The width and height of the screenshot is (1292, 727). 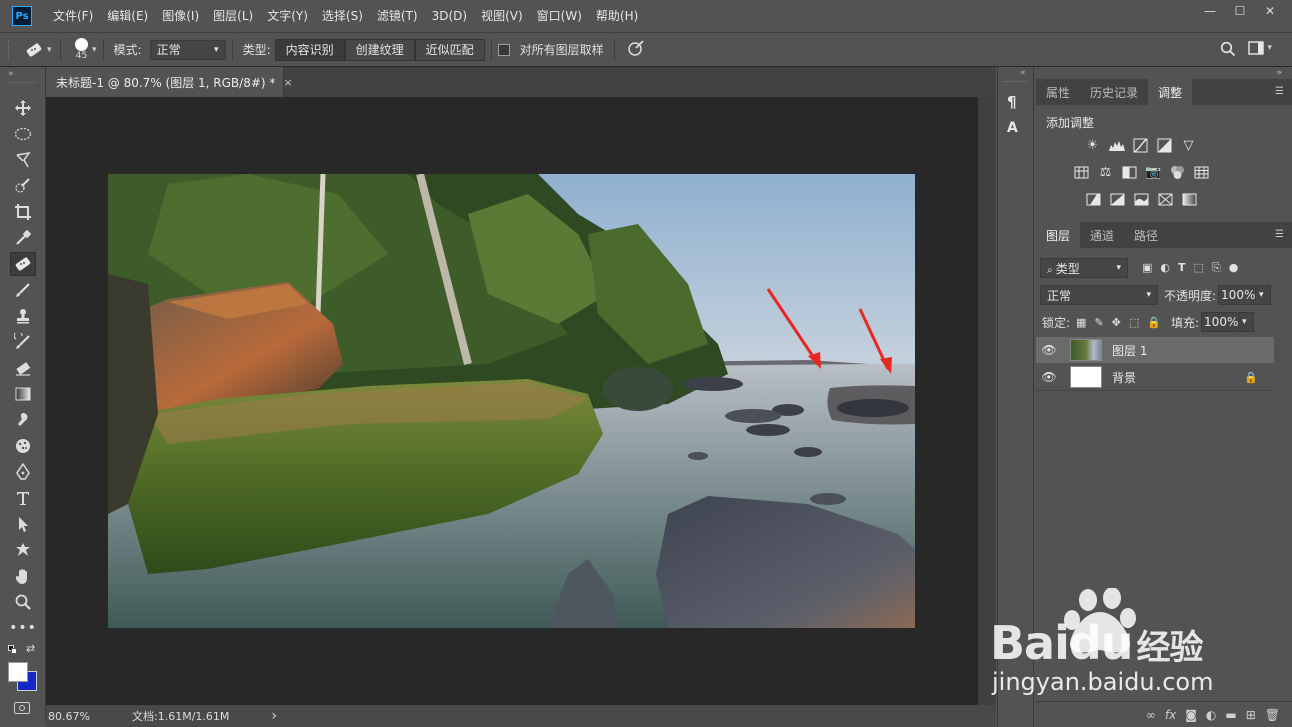 What do you see at coordinates (1129, 172) in the screenshot?
I see `black-white-icon` at bounding box center [1129, 172].